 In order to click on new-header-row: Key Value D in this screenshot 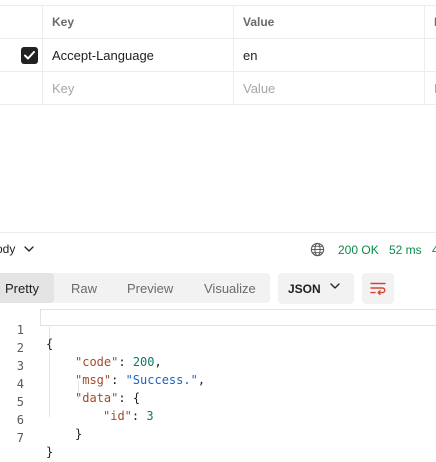, I will do `click(218, 88)`.